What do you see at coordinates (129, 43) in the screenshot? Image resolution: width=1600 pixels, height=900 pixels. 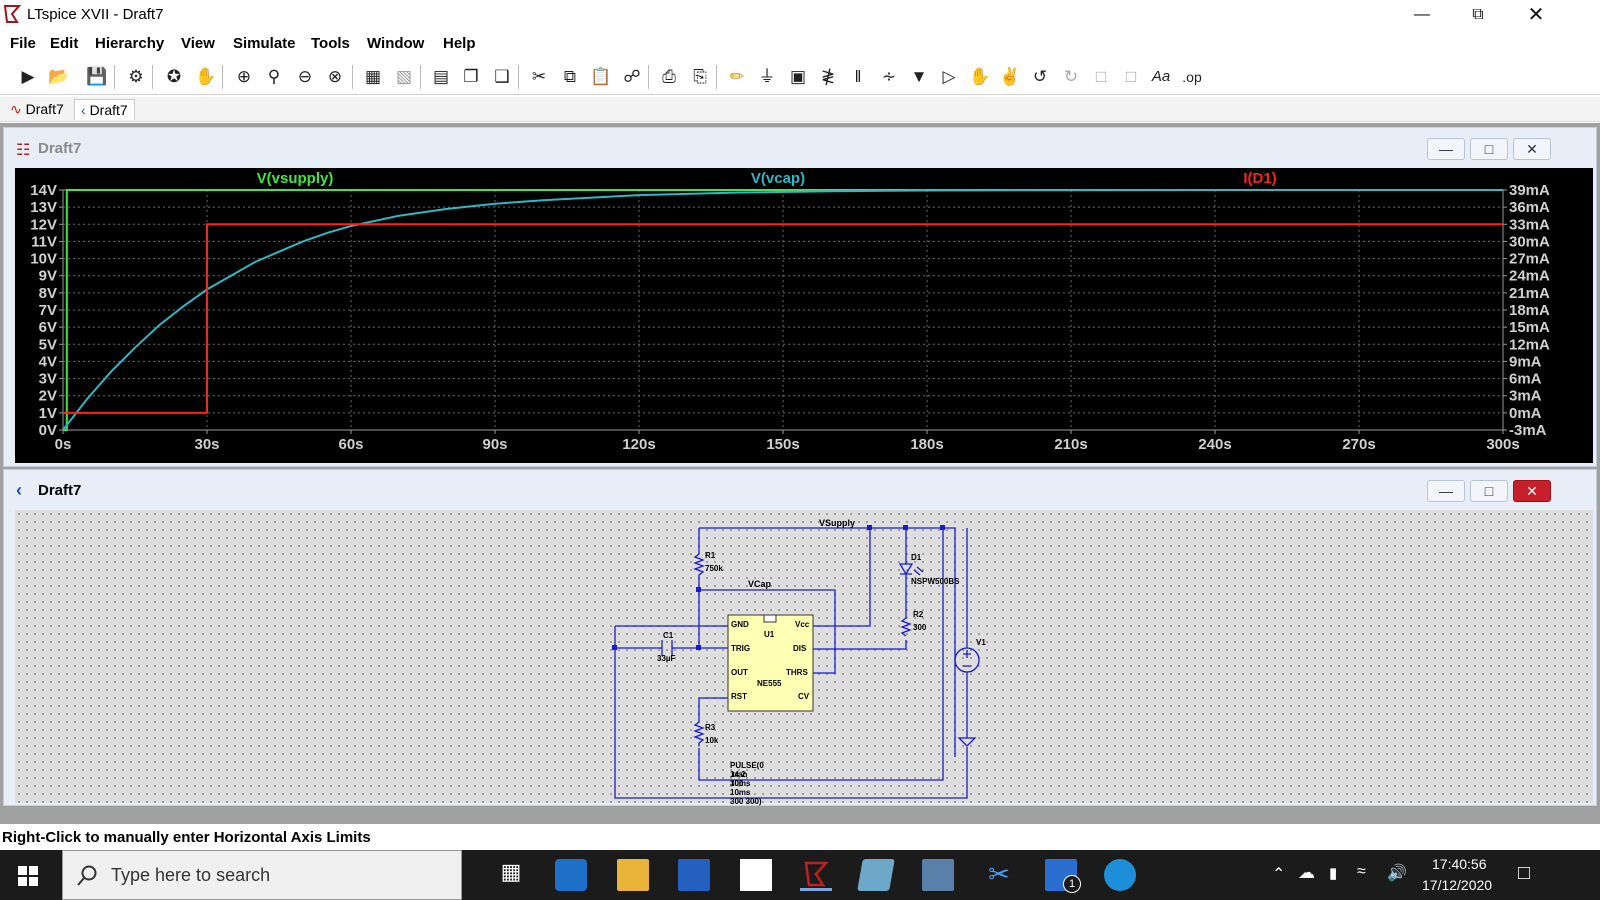 I see `menu-hierarchy: Hierarchy` at bounding box center [129, 43].